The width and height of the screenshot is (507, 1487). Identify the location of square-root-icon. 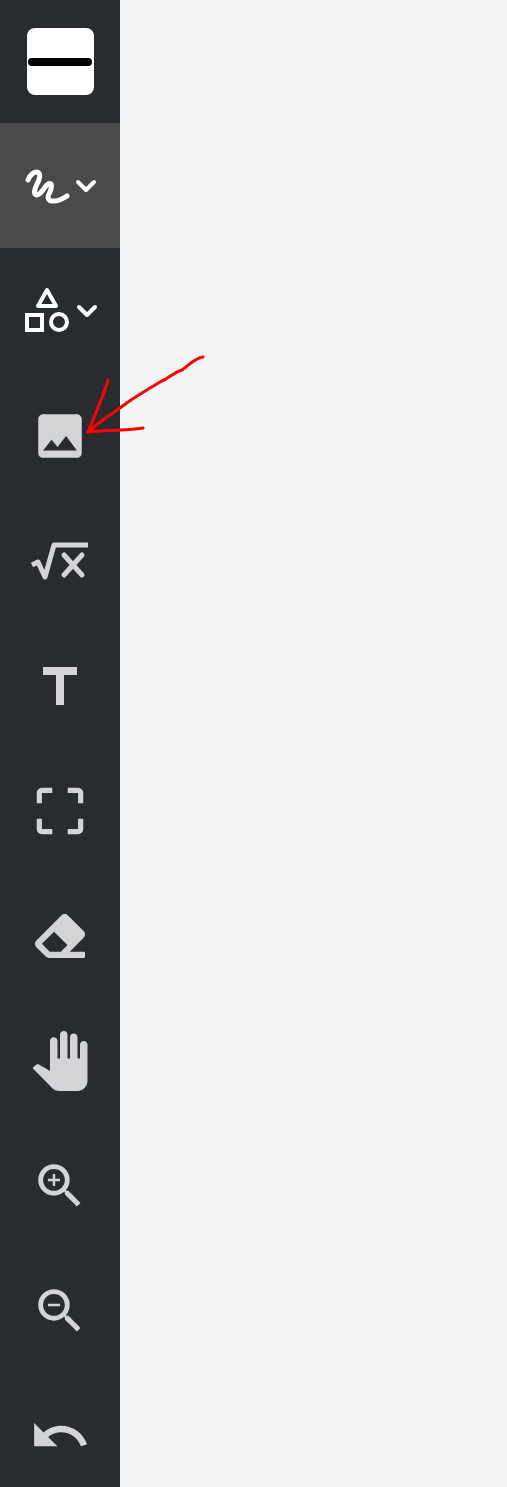
(60, 560).